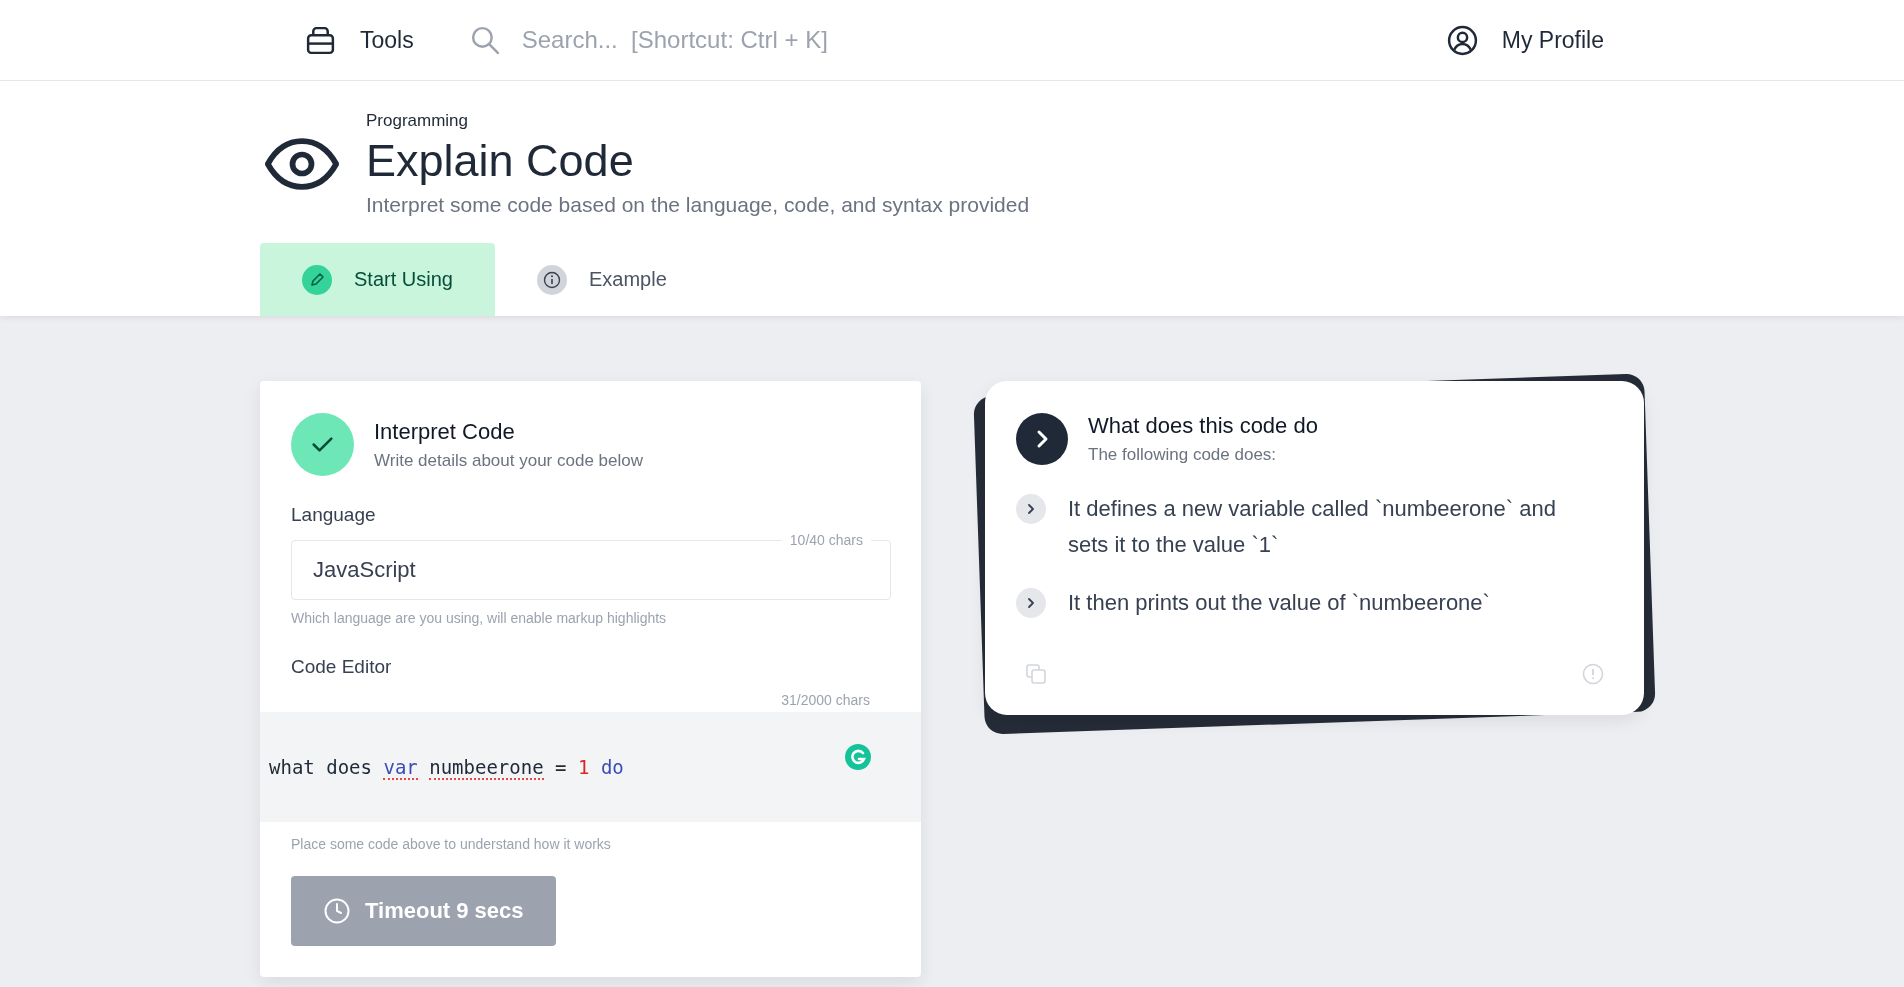 The height and width of the screenshot is (987, 1904). Describe the element at coordinates (826, 540) in the screenshot. I see `char-counter: 10/40 chars` at that location.